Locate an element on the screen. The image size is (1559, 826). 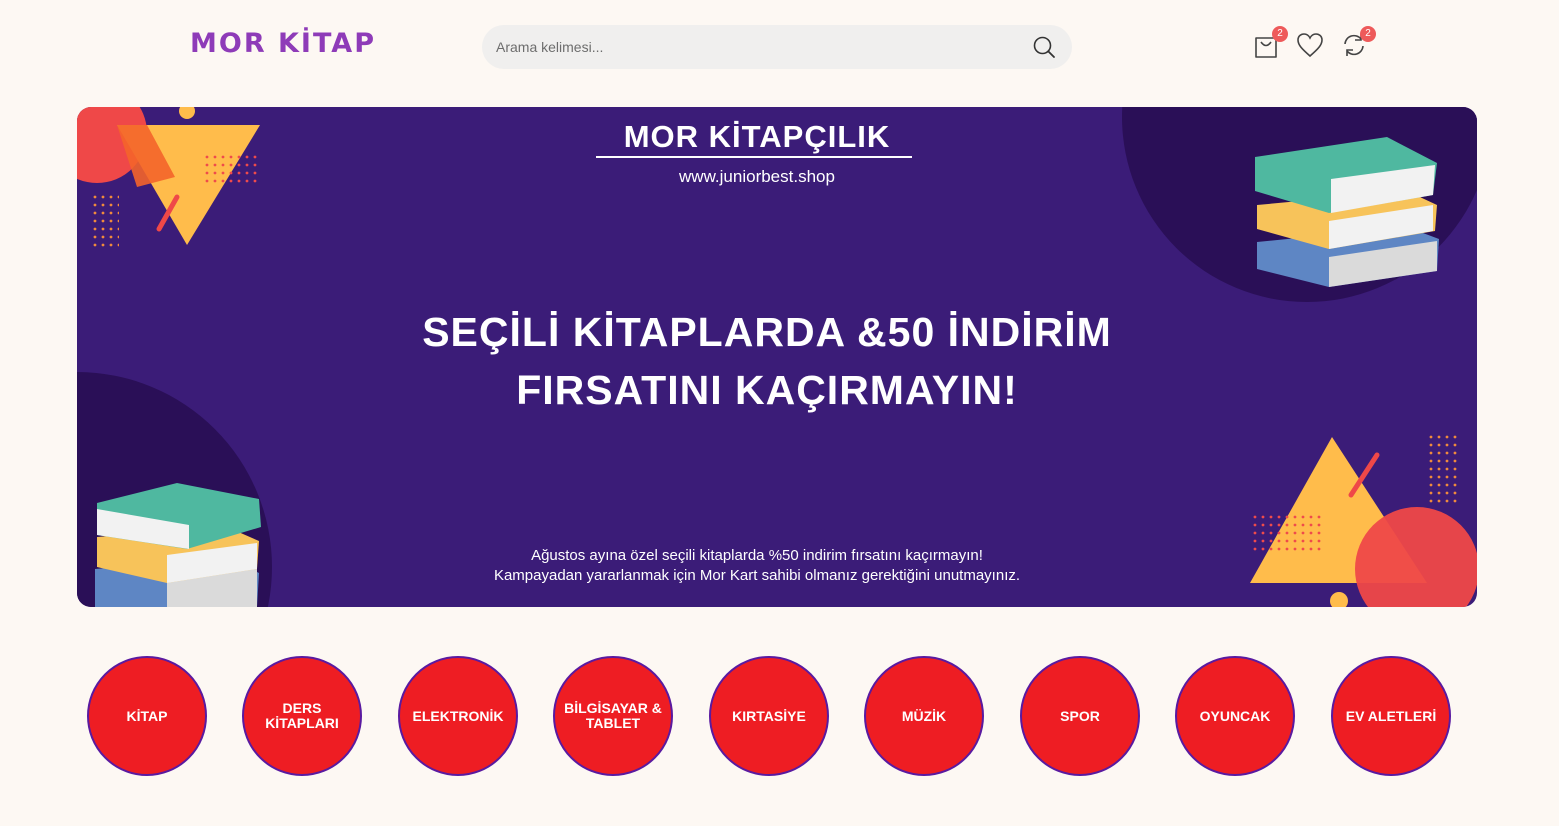
search-bar is located at coordinates (777, 47).